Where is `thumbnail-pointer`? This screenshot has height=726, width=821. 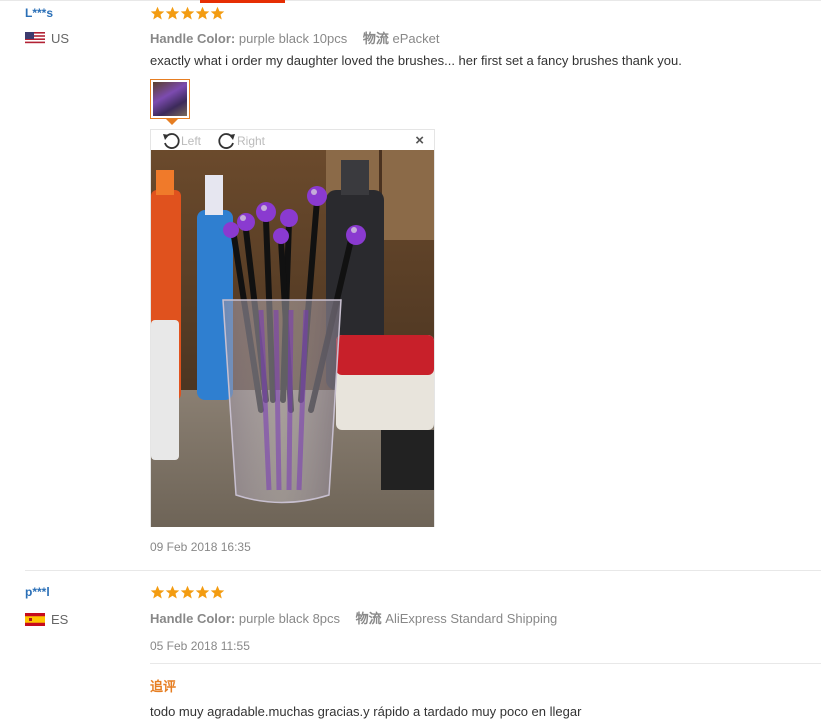
thumbnail-pointer is located at coordinates (172, 122).